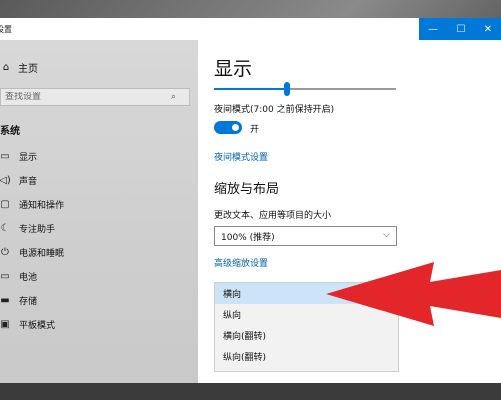 This screenshot has height=400, width=501. Describe the element at coordinates (250, 89) in the screenshot. I see `slider-fill` at that location.